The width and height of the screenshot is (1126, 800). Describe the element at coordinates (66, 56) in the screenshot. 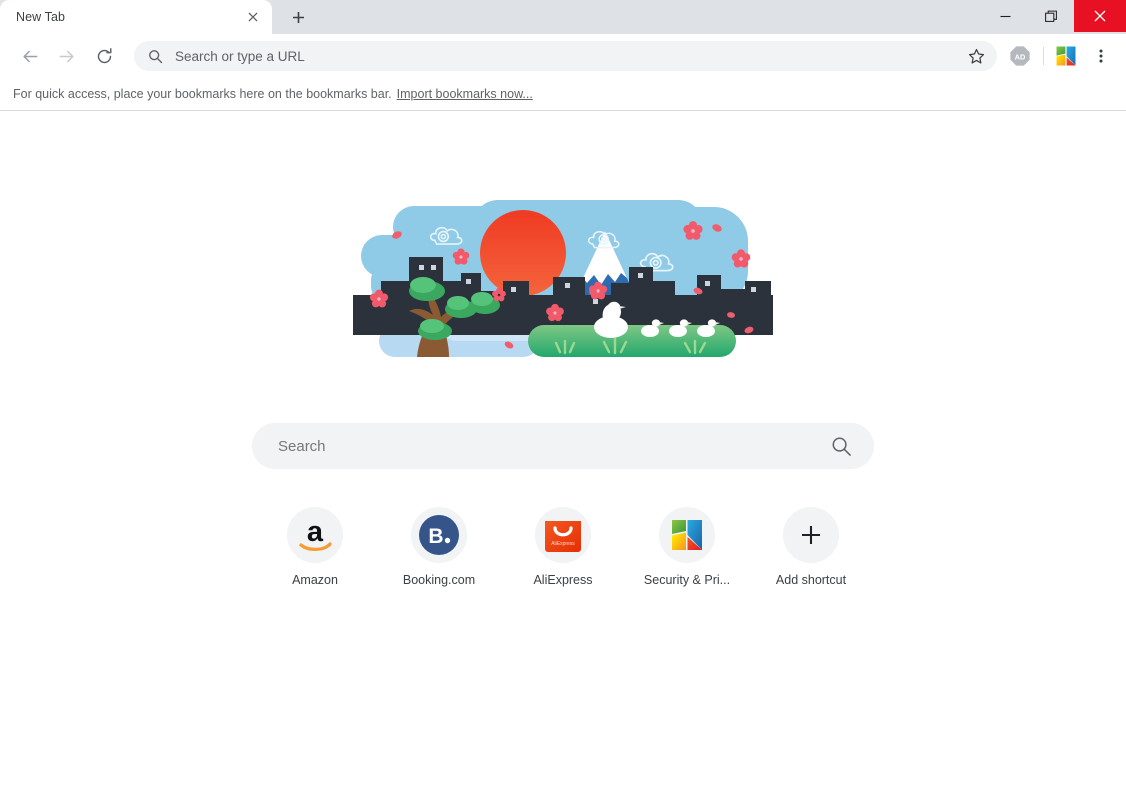

I see `forward-button` at that location.